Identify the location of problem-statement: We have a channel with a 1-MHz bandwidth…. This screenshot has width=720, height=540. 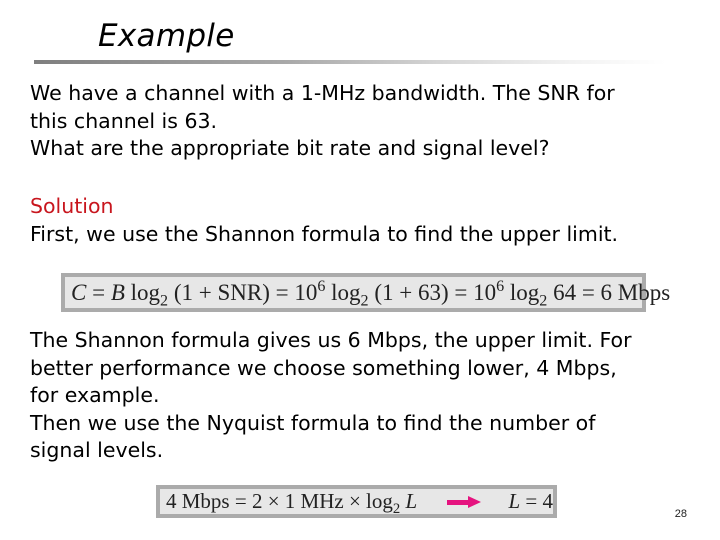
(322, 121).